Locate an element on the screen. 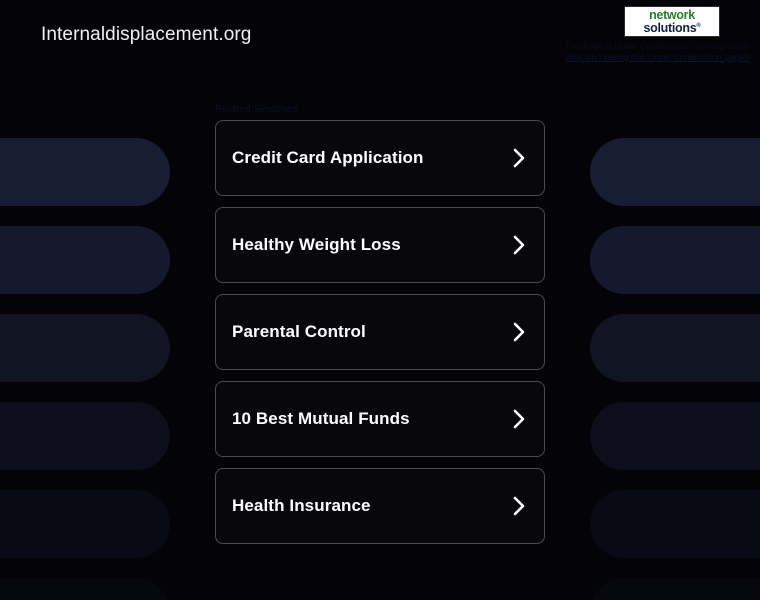  related-search-label: Healthy Weight Loss is located at coordinates (316, 244).